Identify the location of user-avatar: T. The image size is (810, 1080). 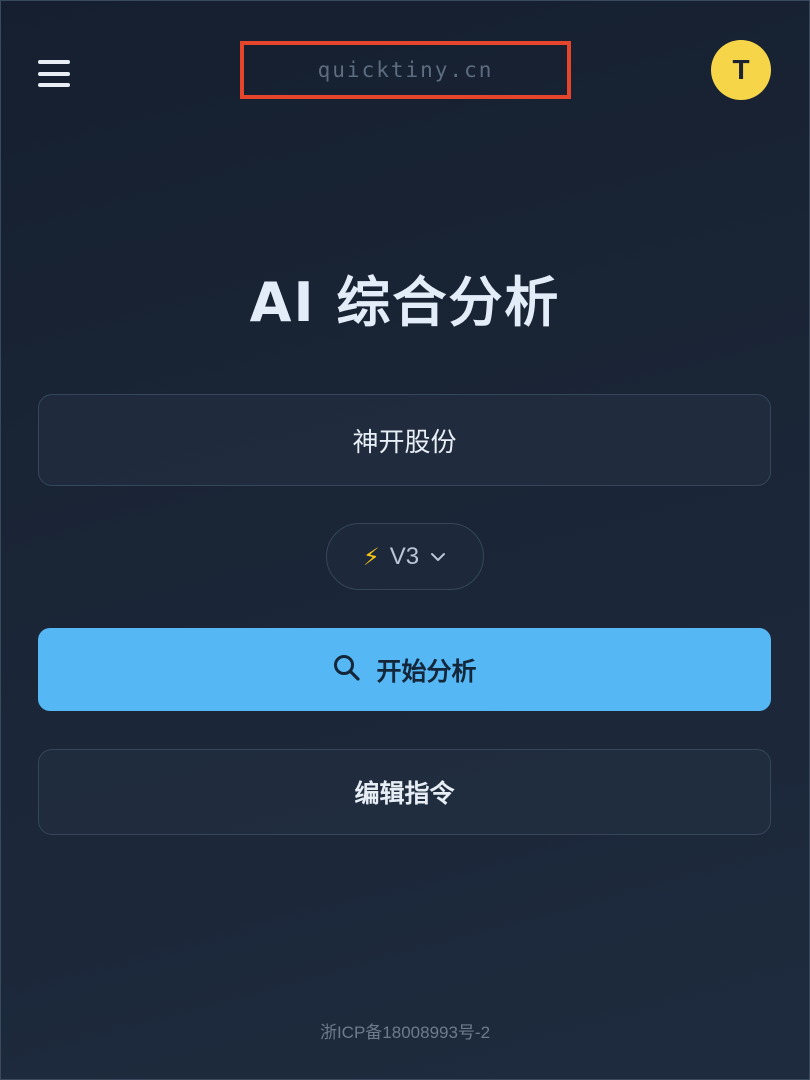
(741, 70).